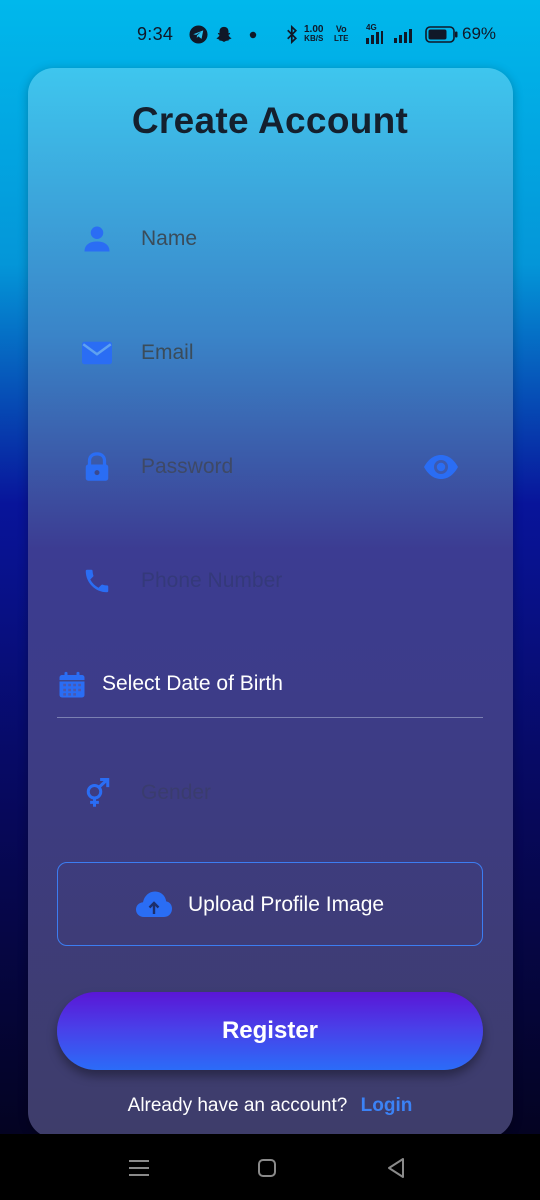  Describe the element at coordinates (198, 34) in the screenshot. I see `telegram-icon` at that location.